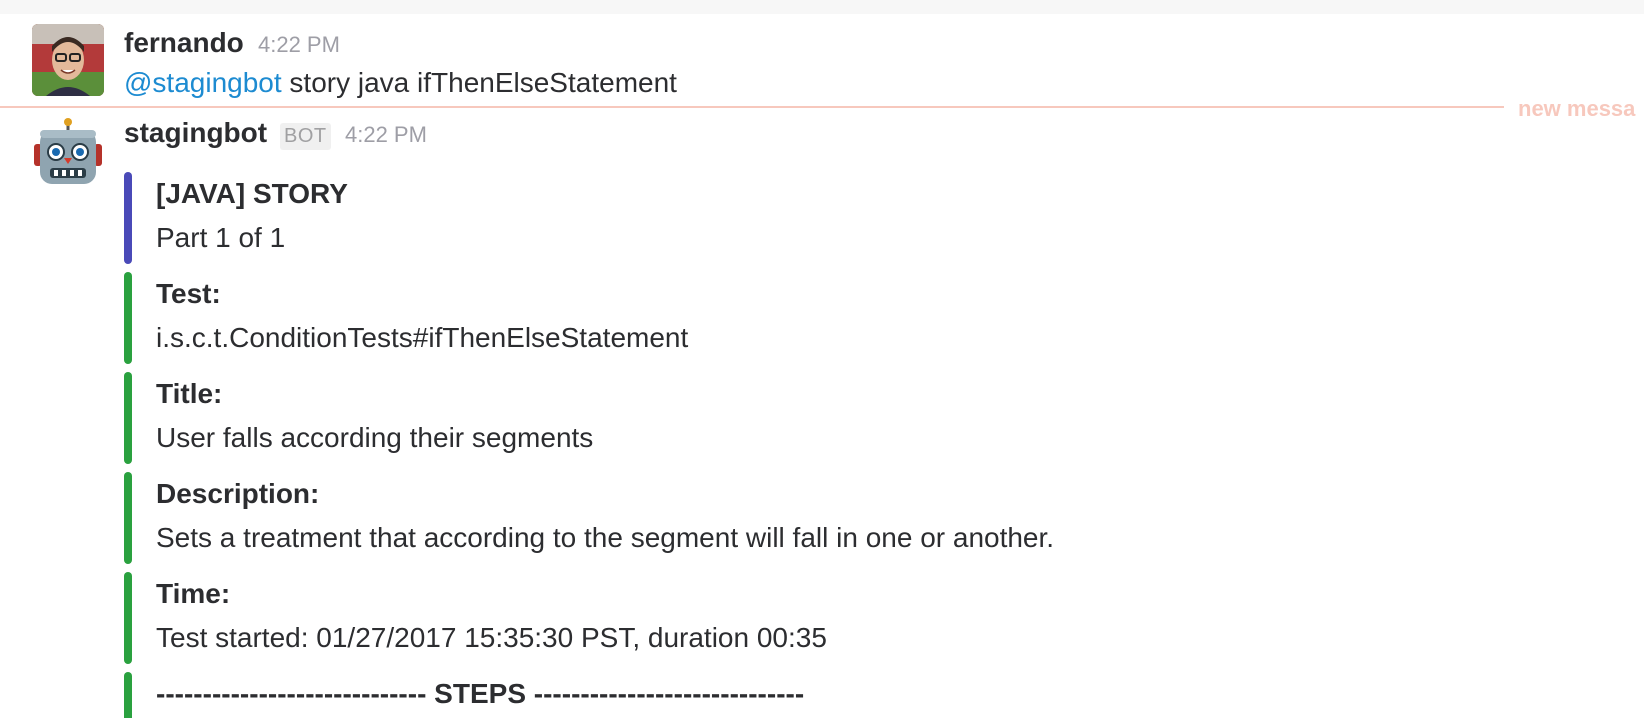  What do you see at coordinates (375, 437) in the screenshot?
I see `attachment-value: User falls according their segments` at bounding box center [375, 437].